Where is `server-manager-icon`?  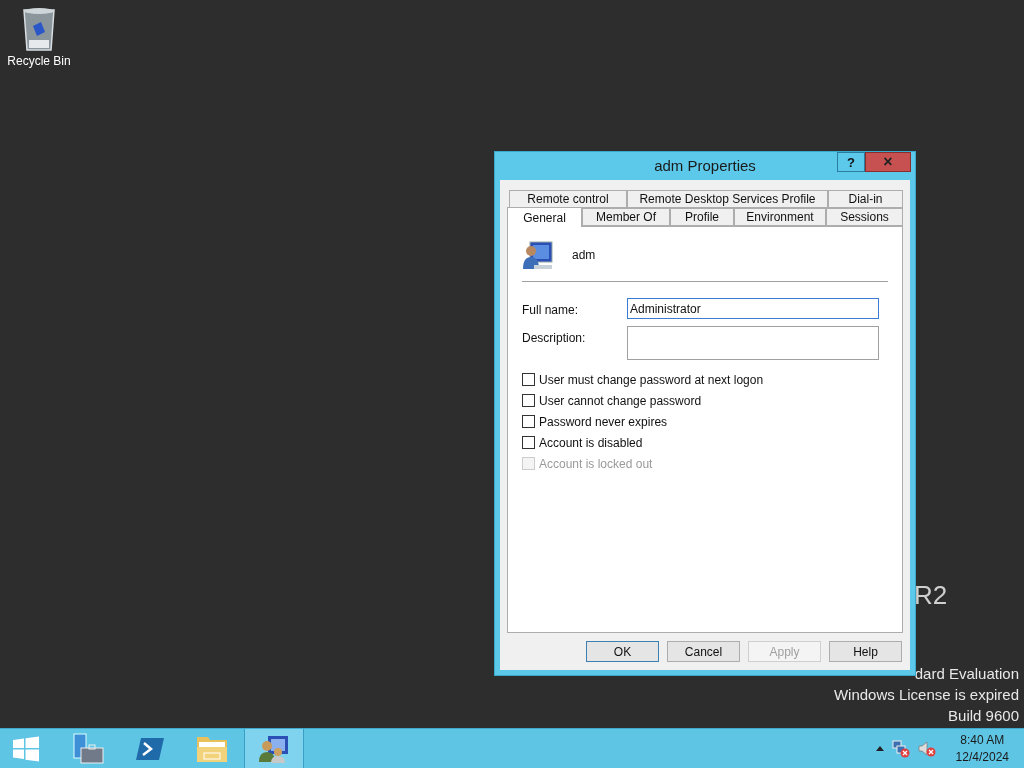 server-manager-icon is located at coordinates (88, 748).